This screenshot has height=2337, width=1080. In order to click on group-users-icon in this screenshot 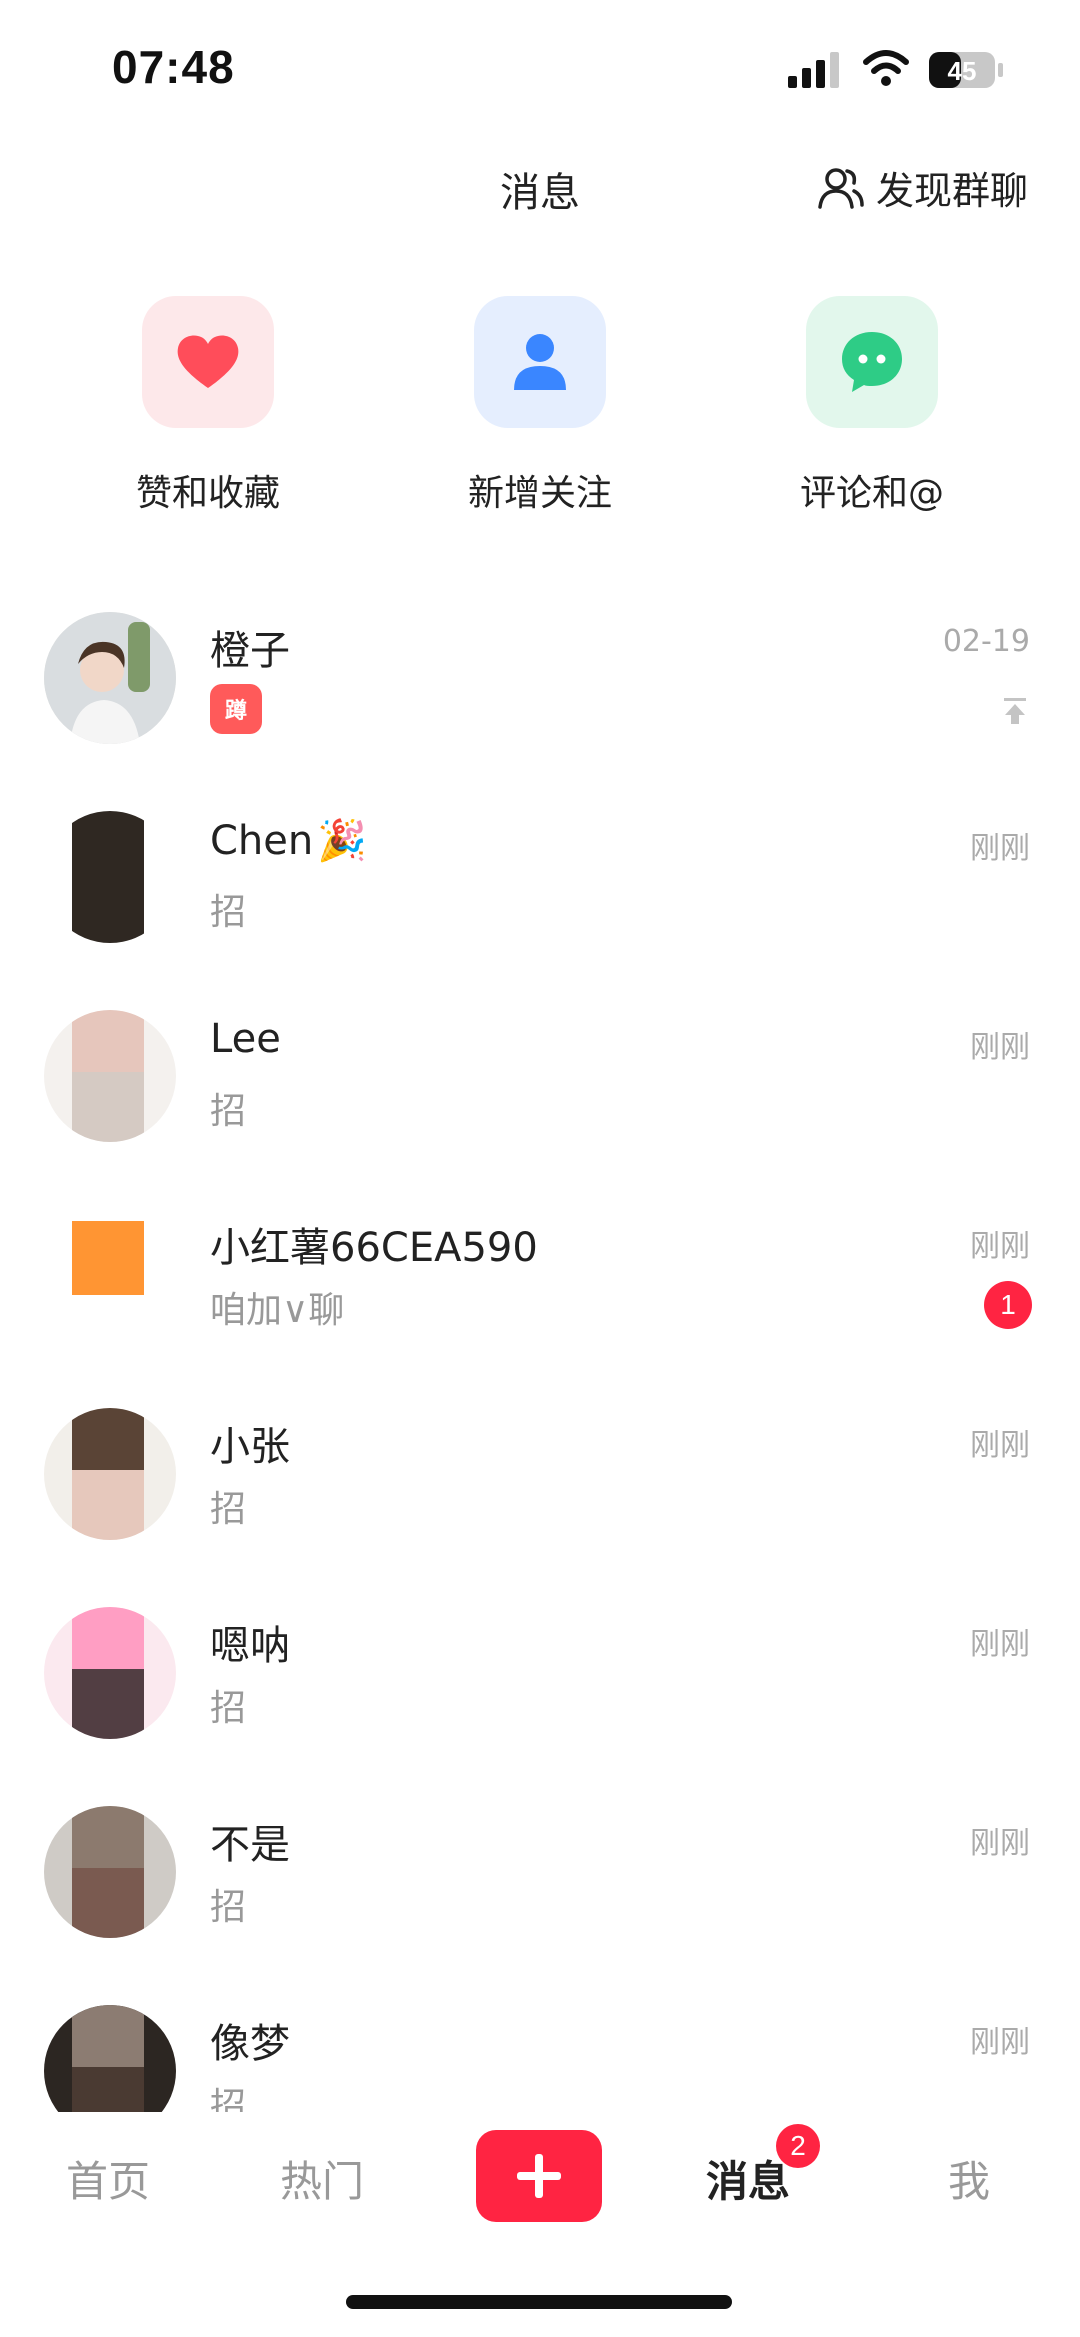, I will do `click(841, 188)`.